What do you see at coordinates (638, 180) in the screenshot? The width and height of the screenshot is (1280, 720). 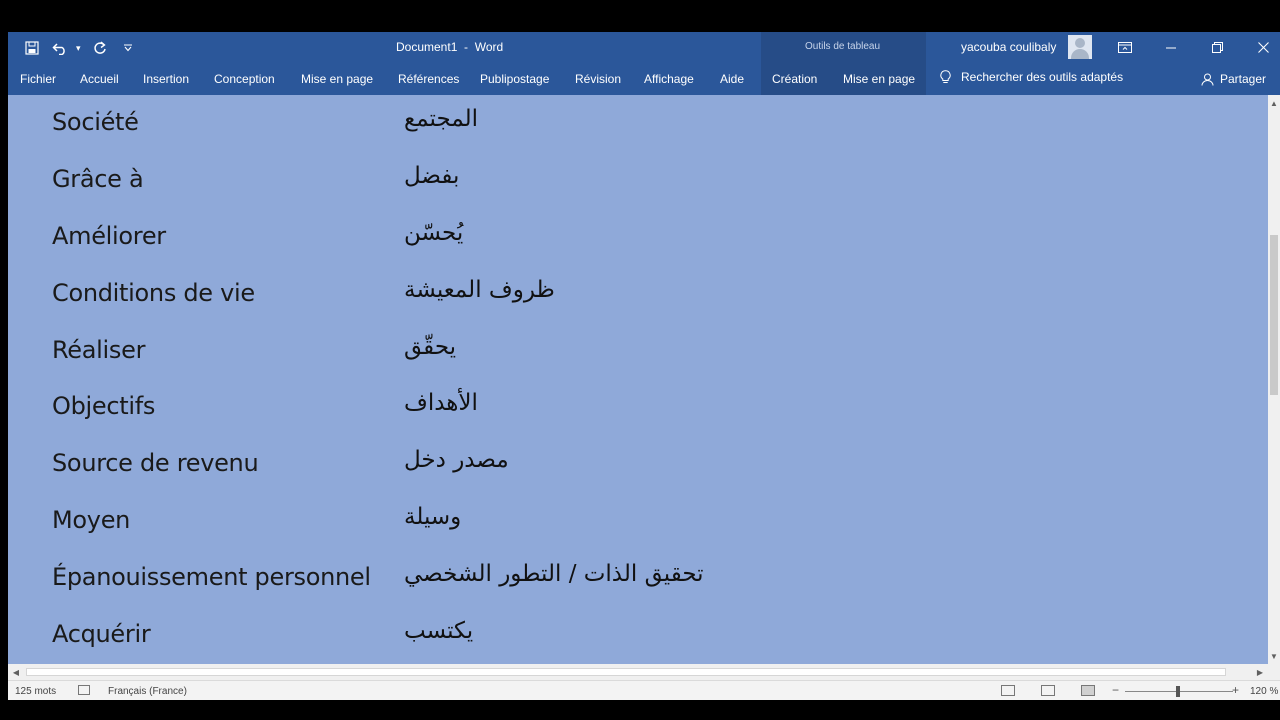 I see `table-row: Grâce à بفضل` at bounding box center [638, 180].